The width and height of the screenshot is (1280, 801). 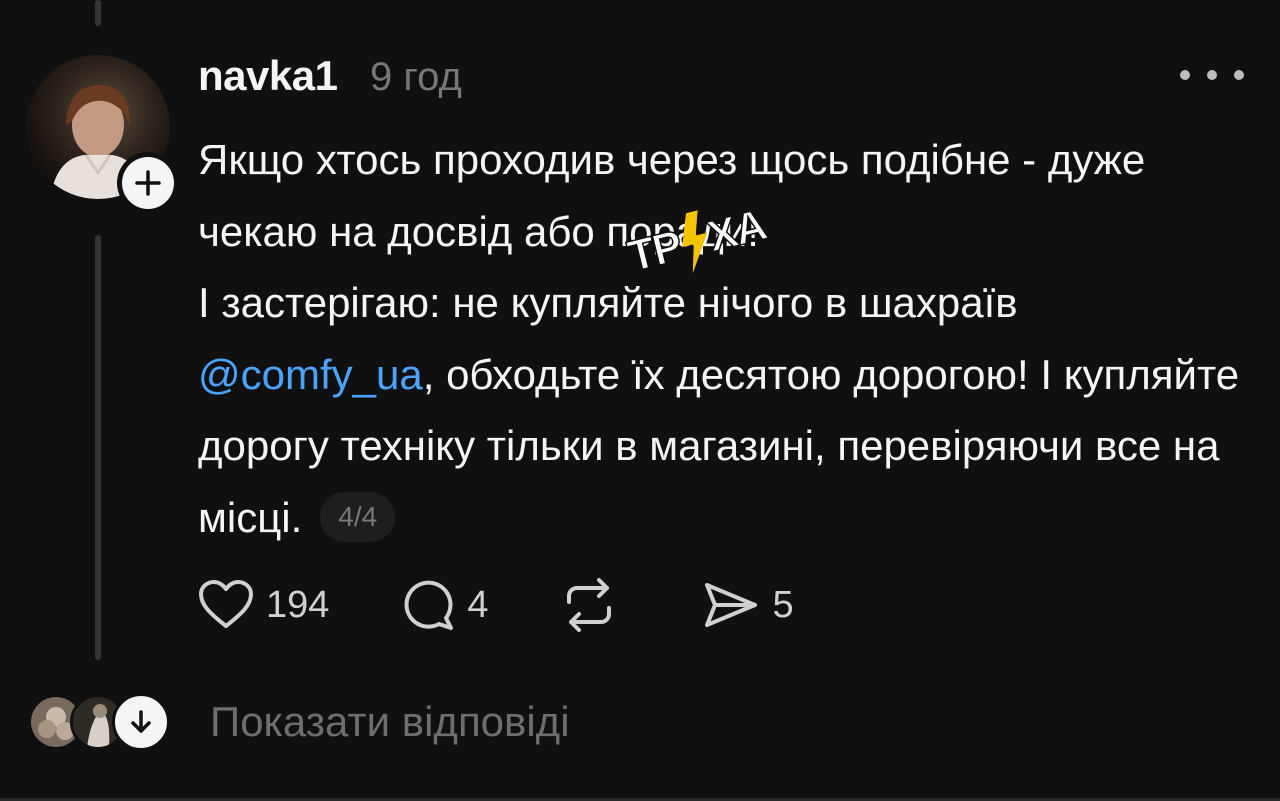 I want to click on expand-replies-button, so click(x=141, y=722).